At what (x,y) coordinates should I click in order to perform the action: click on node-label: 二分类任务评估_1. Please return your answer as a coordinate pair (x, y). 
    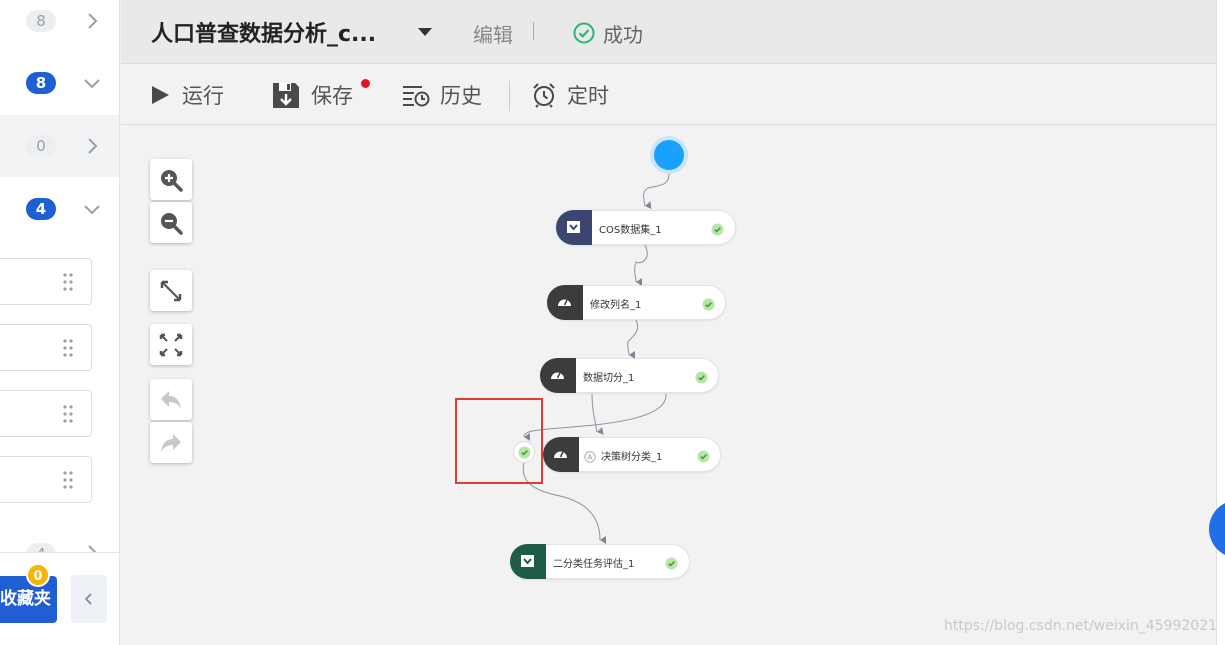
    Looking at the image, I should click on (594, 564).